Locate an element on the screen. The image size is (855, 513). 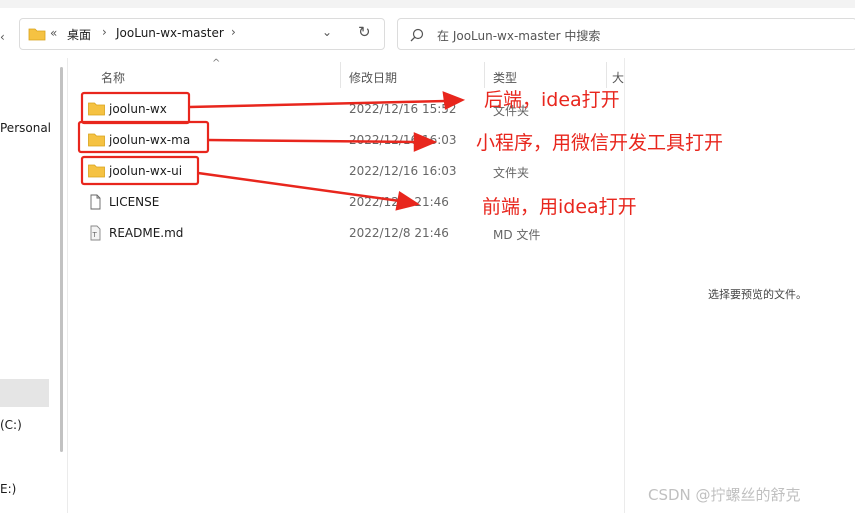
nav-item-drive-c: (C:) is located at coordinates (11, 425).